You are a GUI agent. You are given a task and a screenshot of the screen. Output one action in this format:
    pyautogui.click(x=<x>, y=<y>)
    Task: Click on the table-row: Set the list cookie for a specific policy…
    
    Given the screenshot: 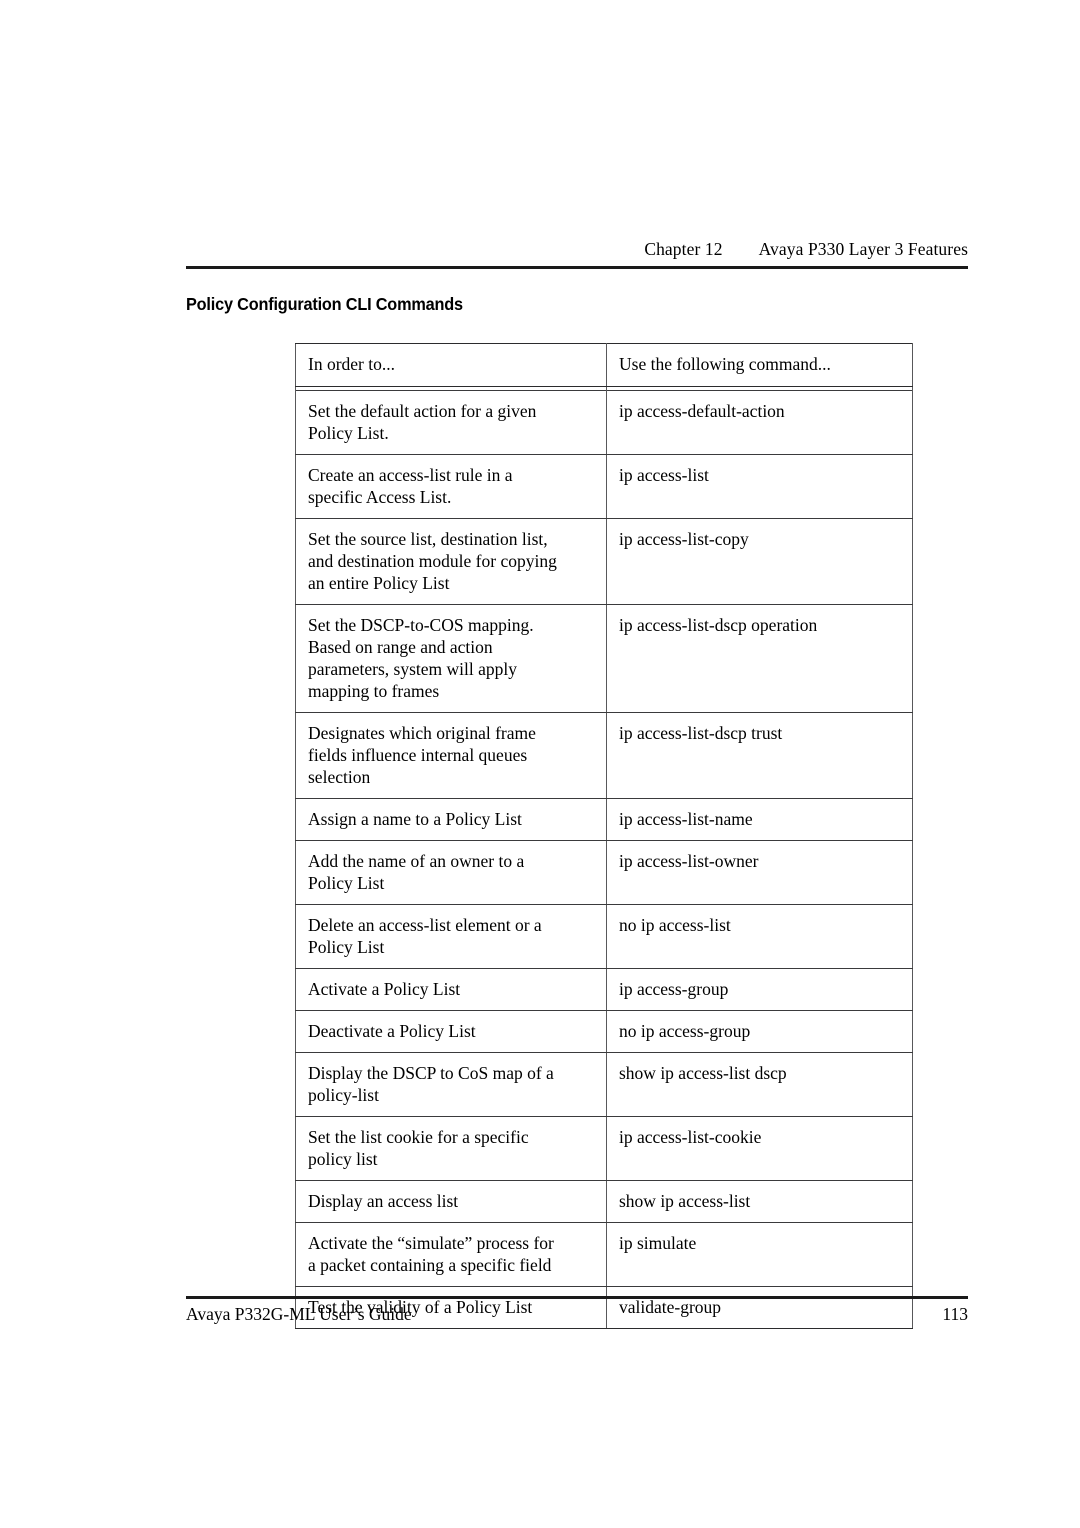 What is the action you would take?
    pyautogui.click(x=604, y=1148)
    